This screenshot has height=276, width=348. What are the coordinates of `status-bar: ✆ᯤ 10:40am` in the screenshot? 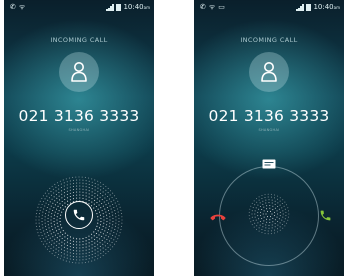 It's located at (79, 7).